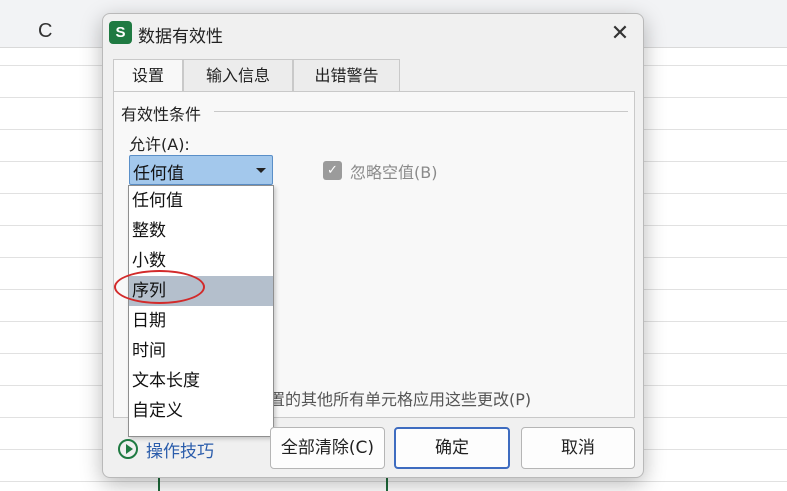 Image resolution: width=787 pixels, height=491 pixels. What do you see at coordinates (201, 321) in the screenshot?
I see `option-date: 日期` at bounding box center [201, 321].